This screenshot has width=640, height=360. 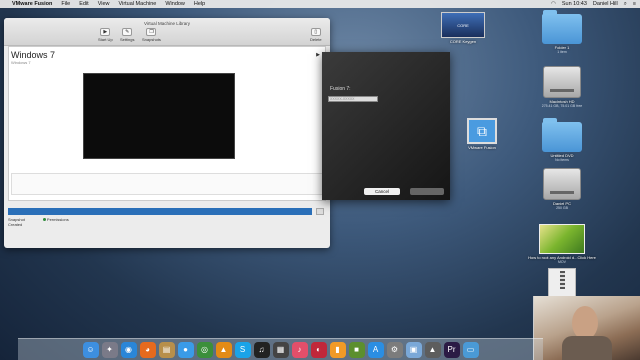 I want to click on license-dialog: Fusion 7: XXXXX-XXXXX Cancel, so click(x=386, y=126).